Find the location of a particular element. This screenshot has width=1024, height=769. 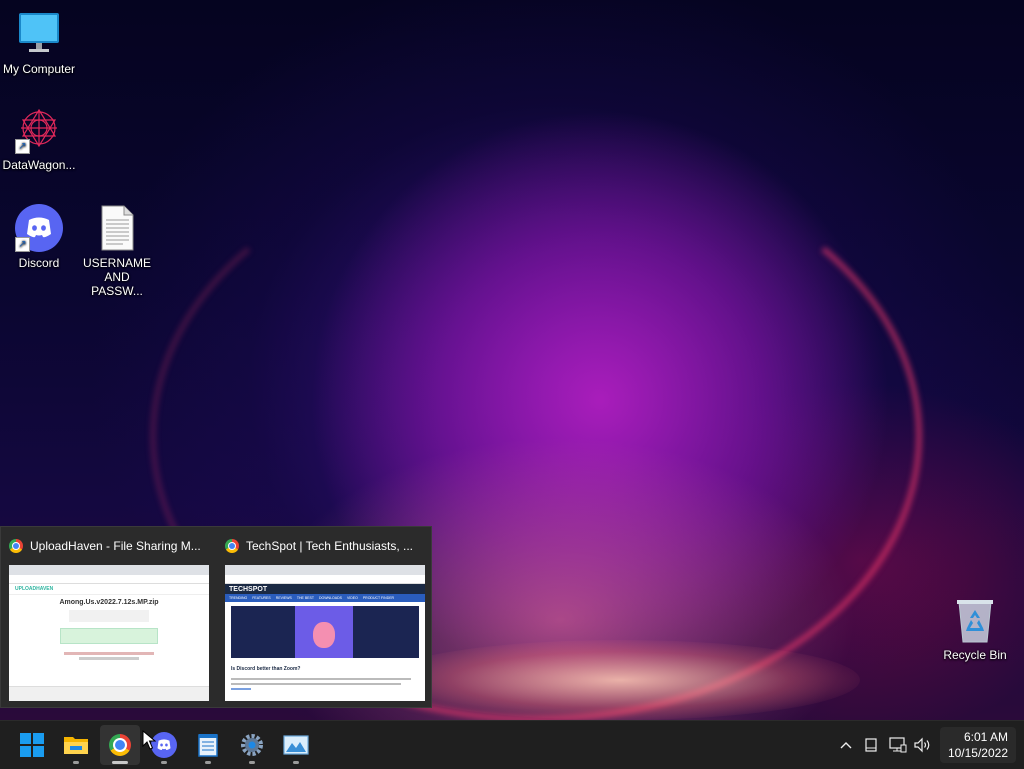

gear-icon is located at coordinates (252, 745).